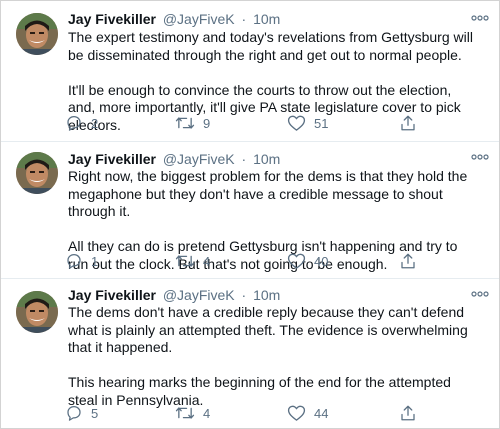 This screenshot has width=500, height=429. Describe the element at coordinates (251, 123) in the screenshot. I see `action-bar: 2 9 51` at that location.